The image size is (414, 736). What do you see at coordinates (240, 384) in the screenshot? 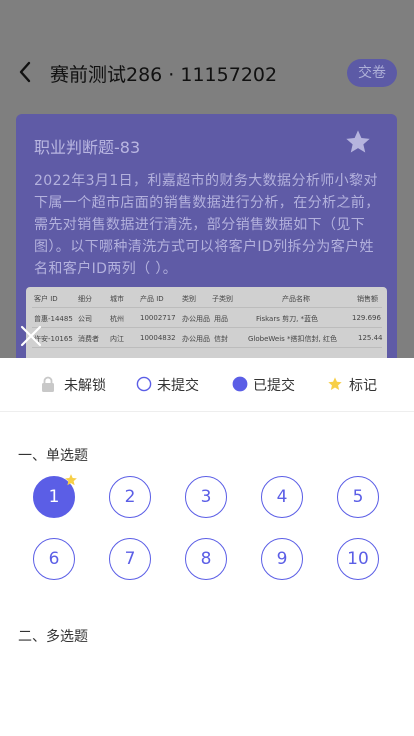
I see `filled-circle-icon` at bounding box center [240, 384].